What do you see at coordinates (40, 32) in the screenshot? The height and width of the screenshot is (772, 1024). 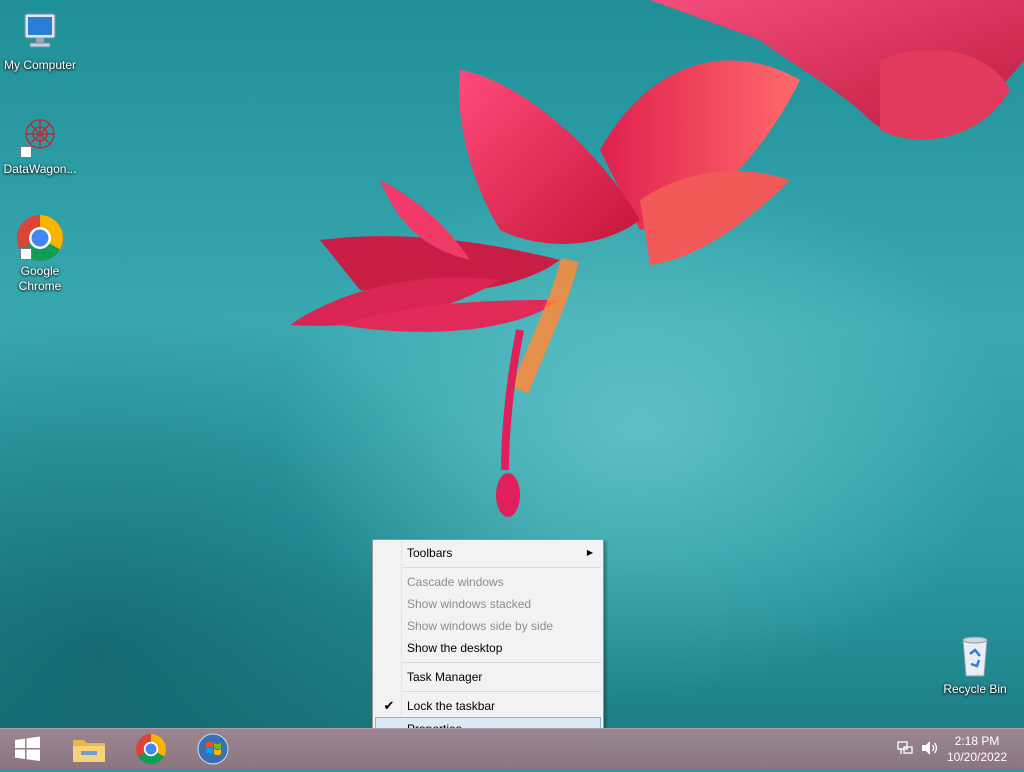 I see `computer-icon` at bounding box center [40, 32].